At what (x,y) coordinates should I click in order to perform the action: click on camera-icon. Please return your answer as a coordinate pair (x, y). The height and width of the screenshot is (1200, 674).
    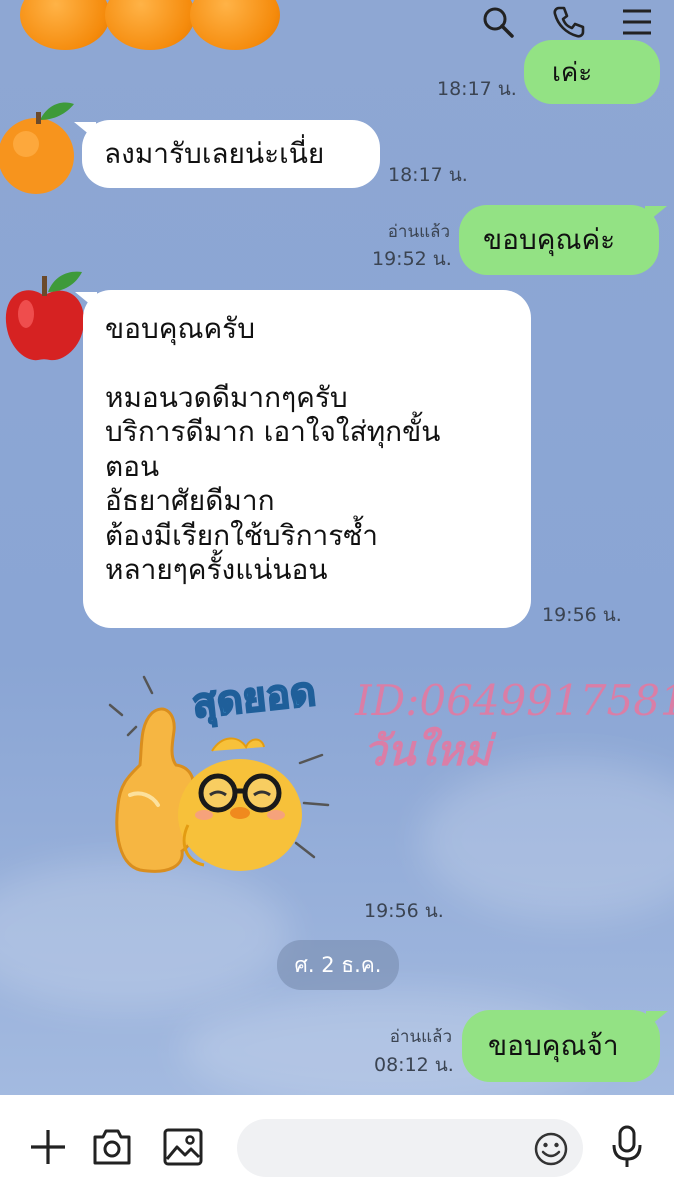
    Looking at the image, I should click on (112, 1149).